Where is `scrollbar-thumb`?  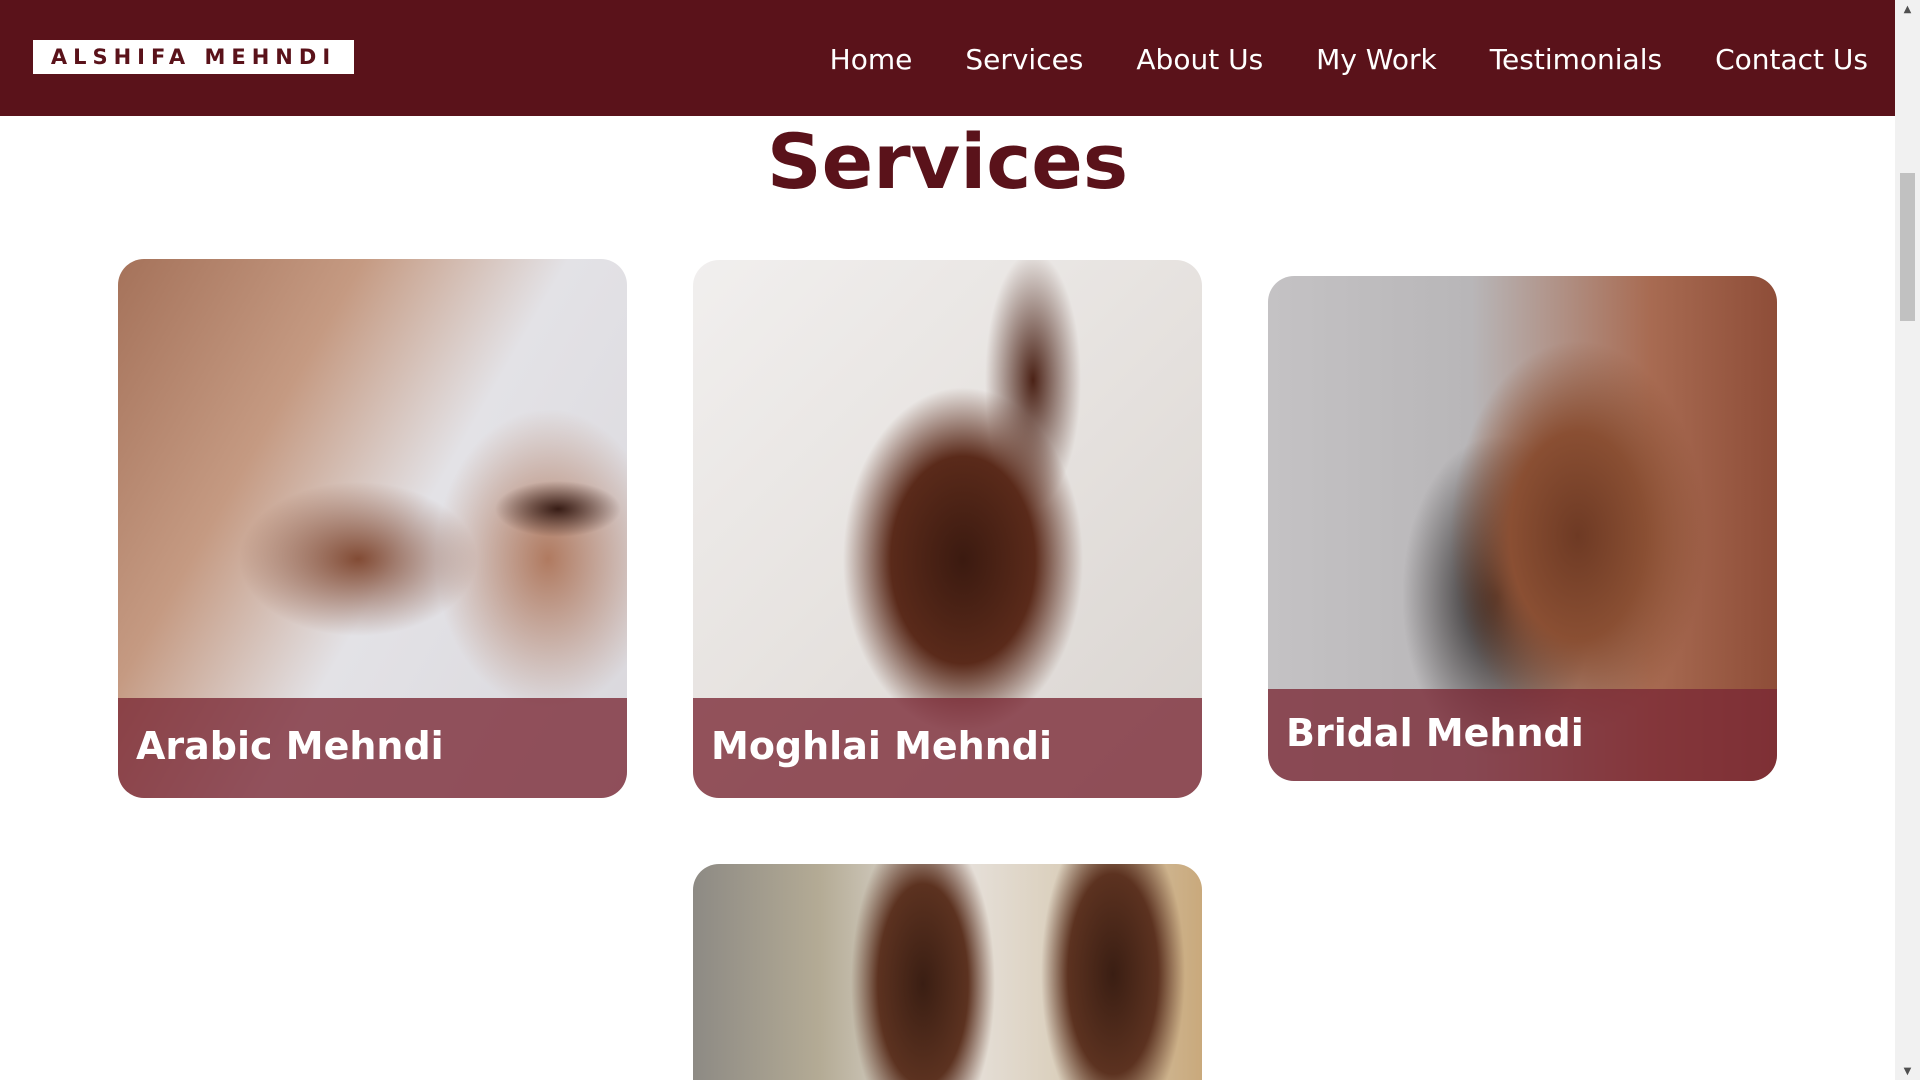
scrollbar-thumb is located at coordinates (1907, 247).